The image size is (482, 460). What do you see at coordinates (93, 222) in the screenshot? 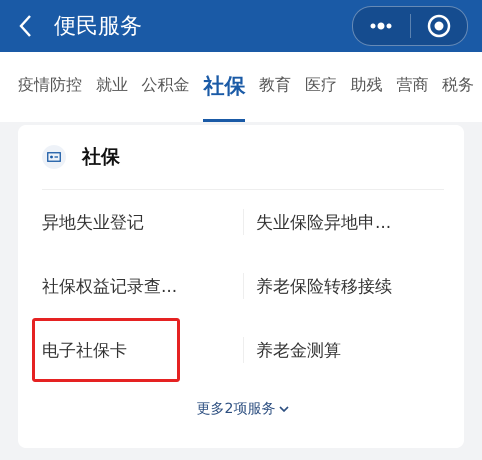
I see `service-item: 异地失业登记` at bounding box center [93, 222].